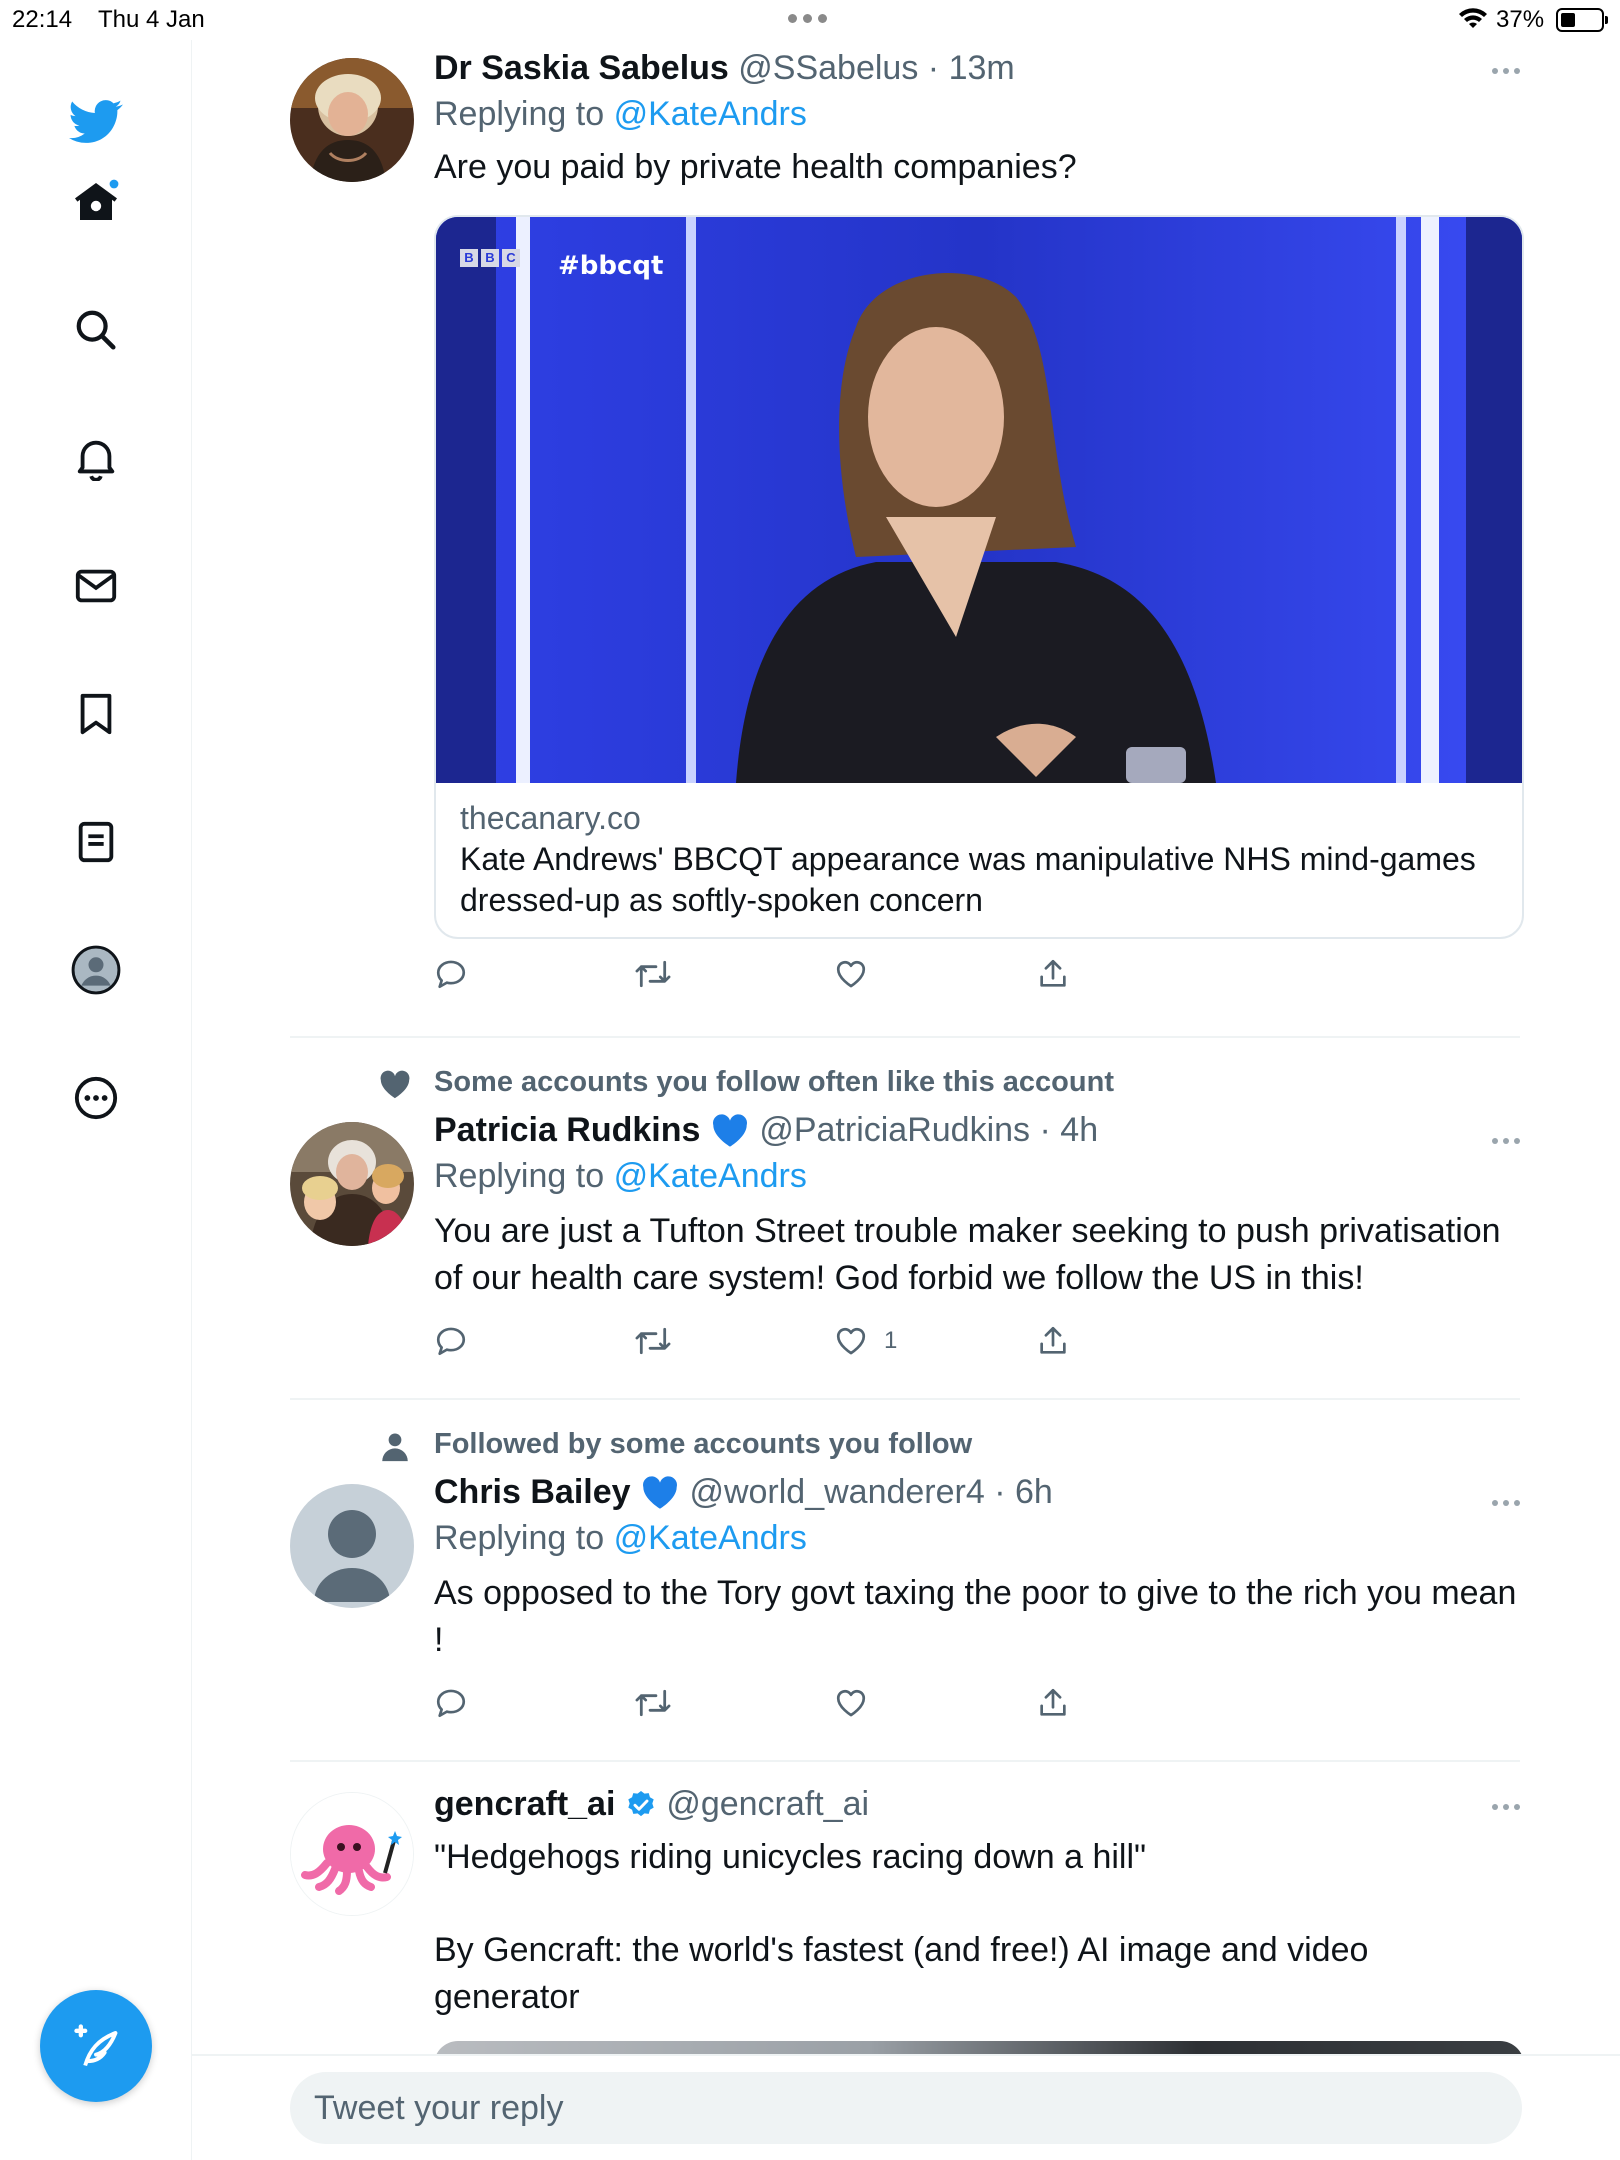  I want to click on author-handle: @gencraft_ai, so click(767, 1804).